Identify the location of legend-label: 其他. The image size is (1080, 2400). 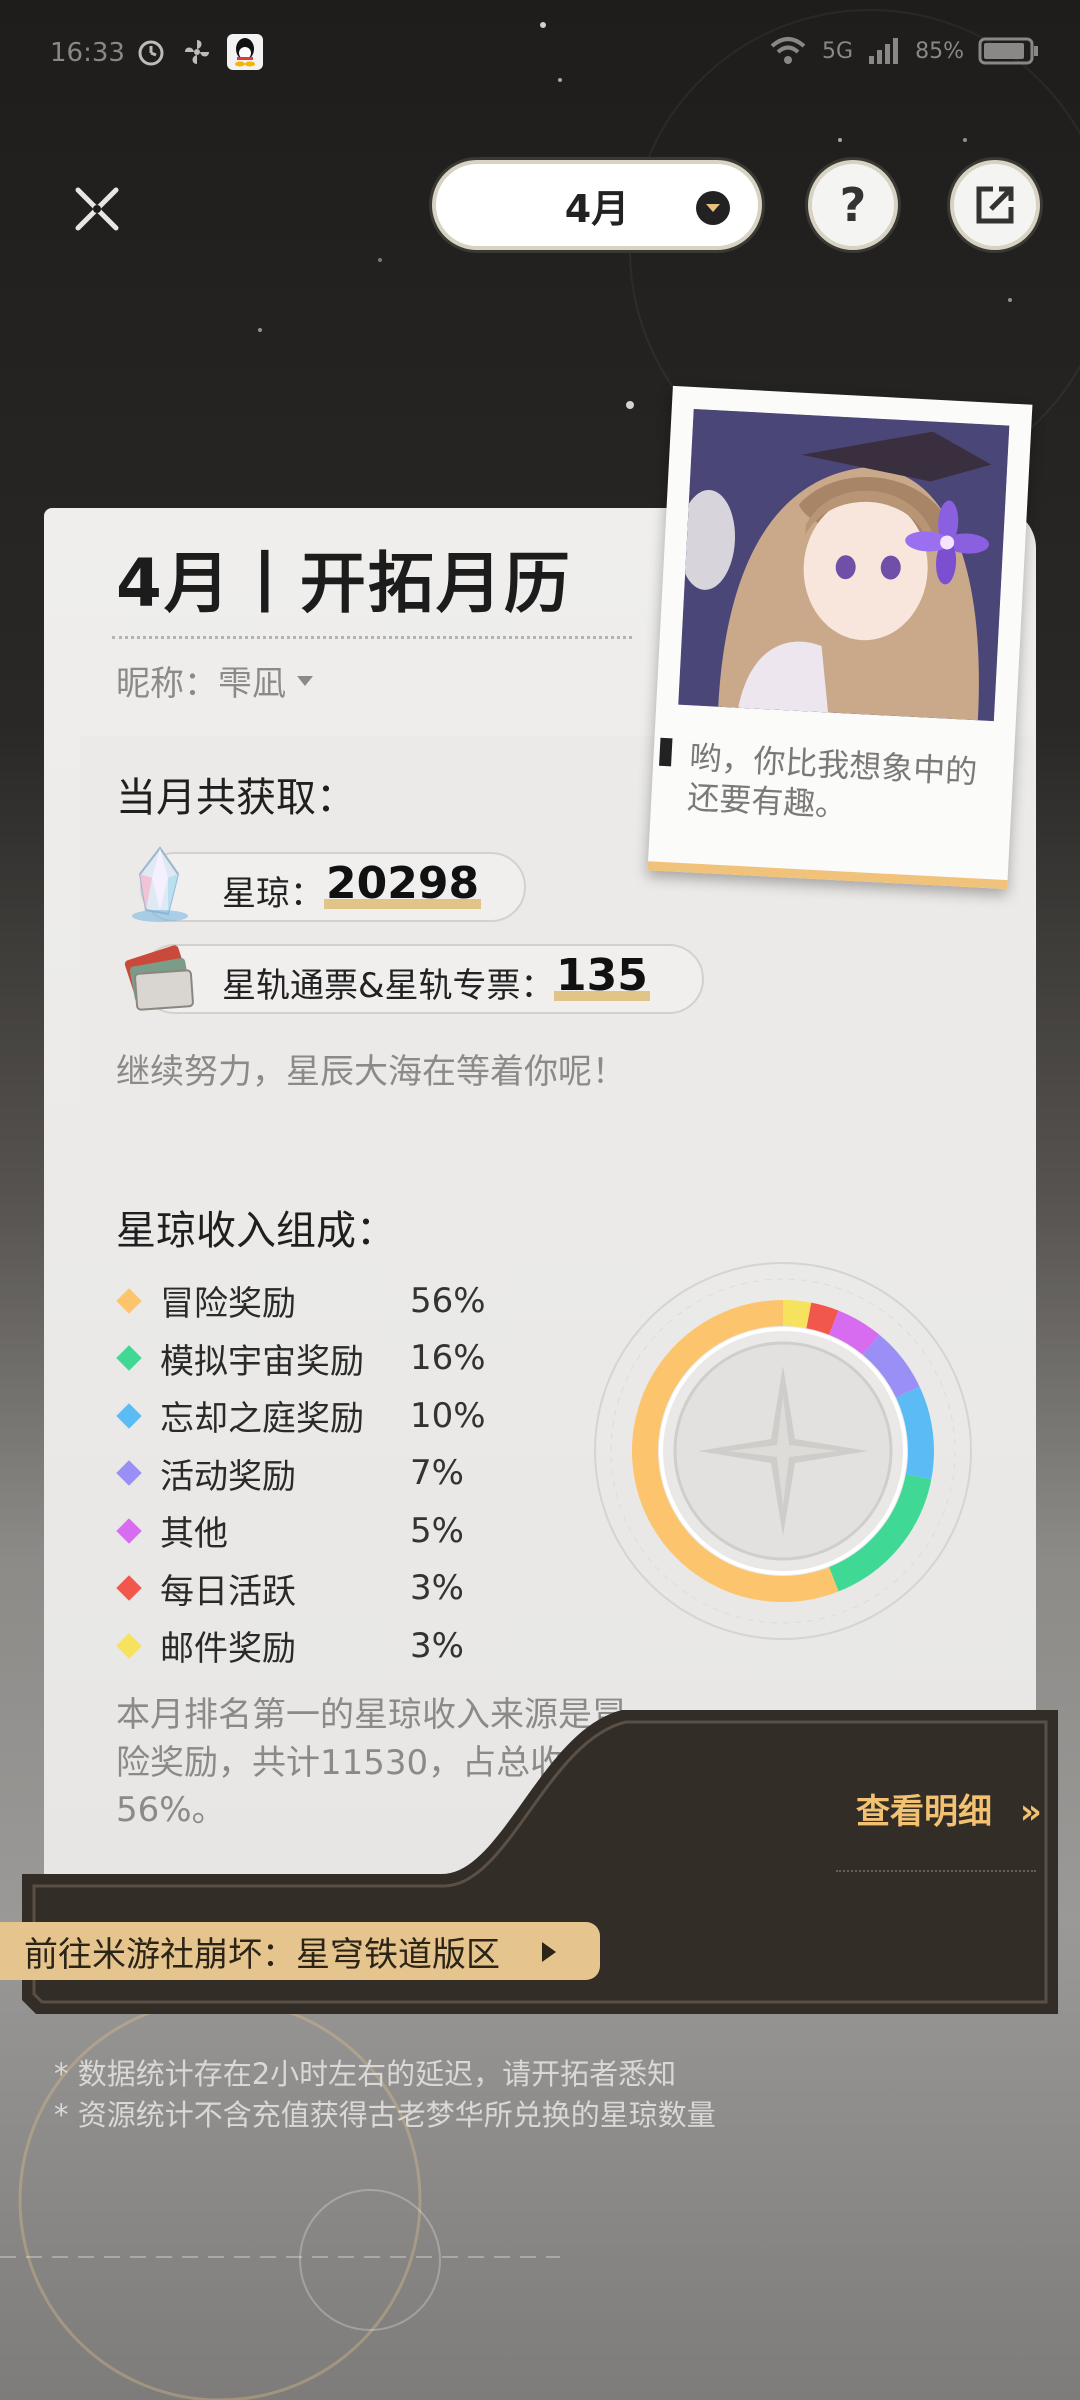
(194, 1534).